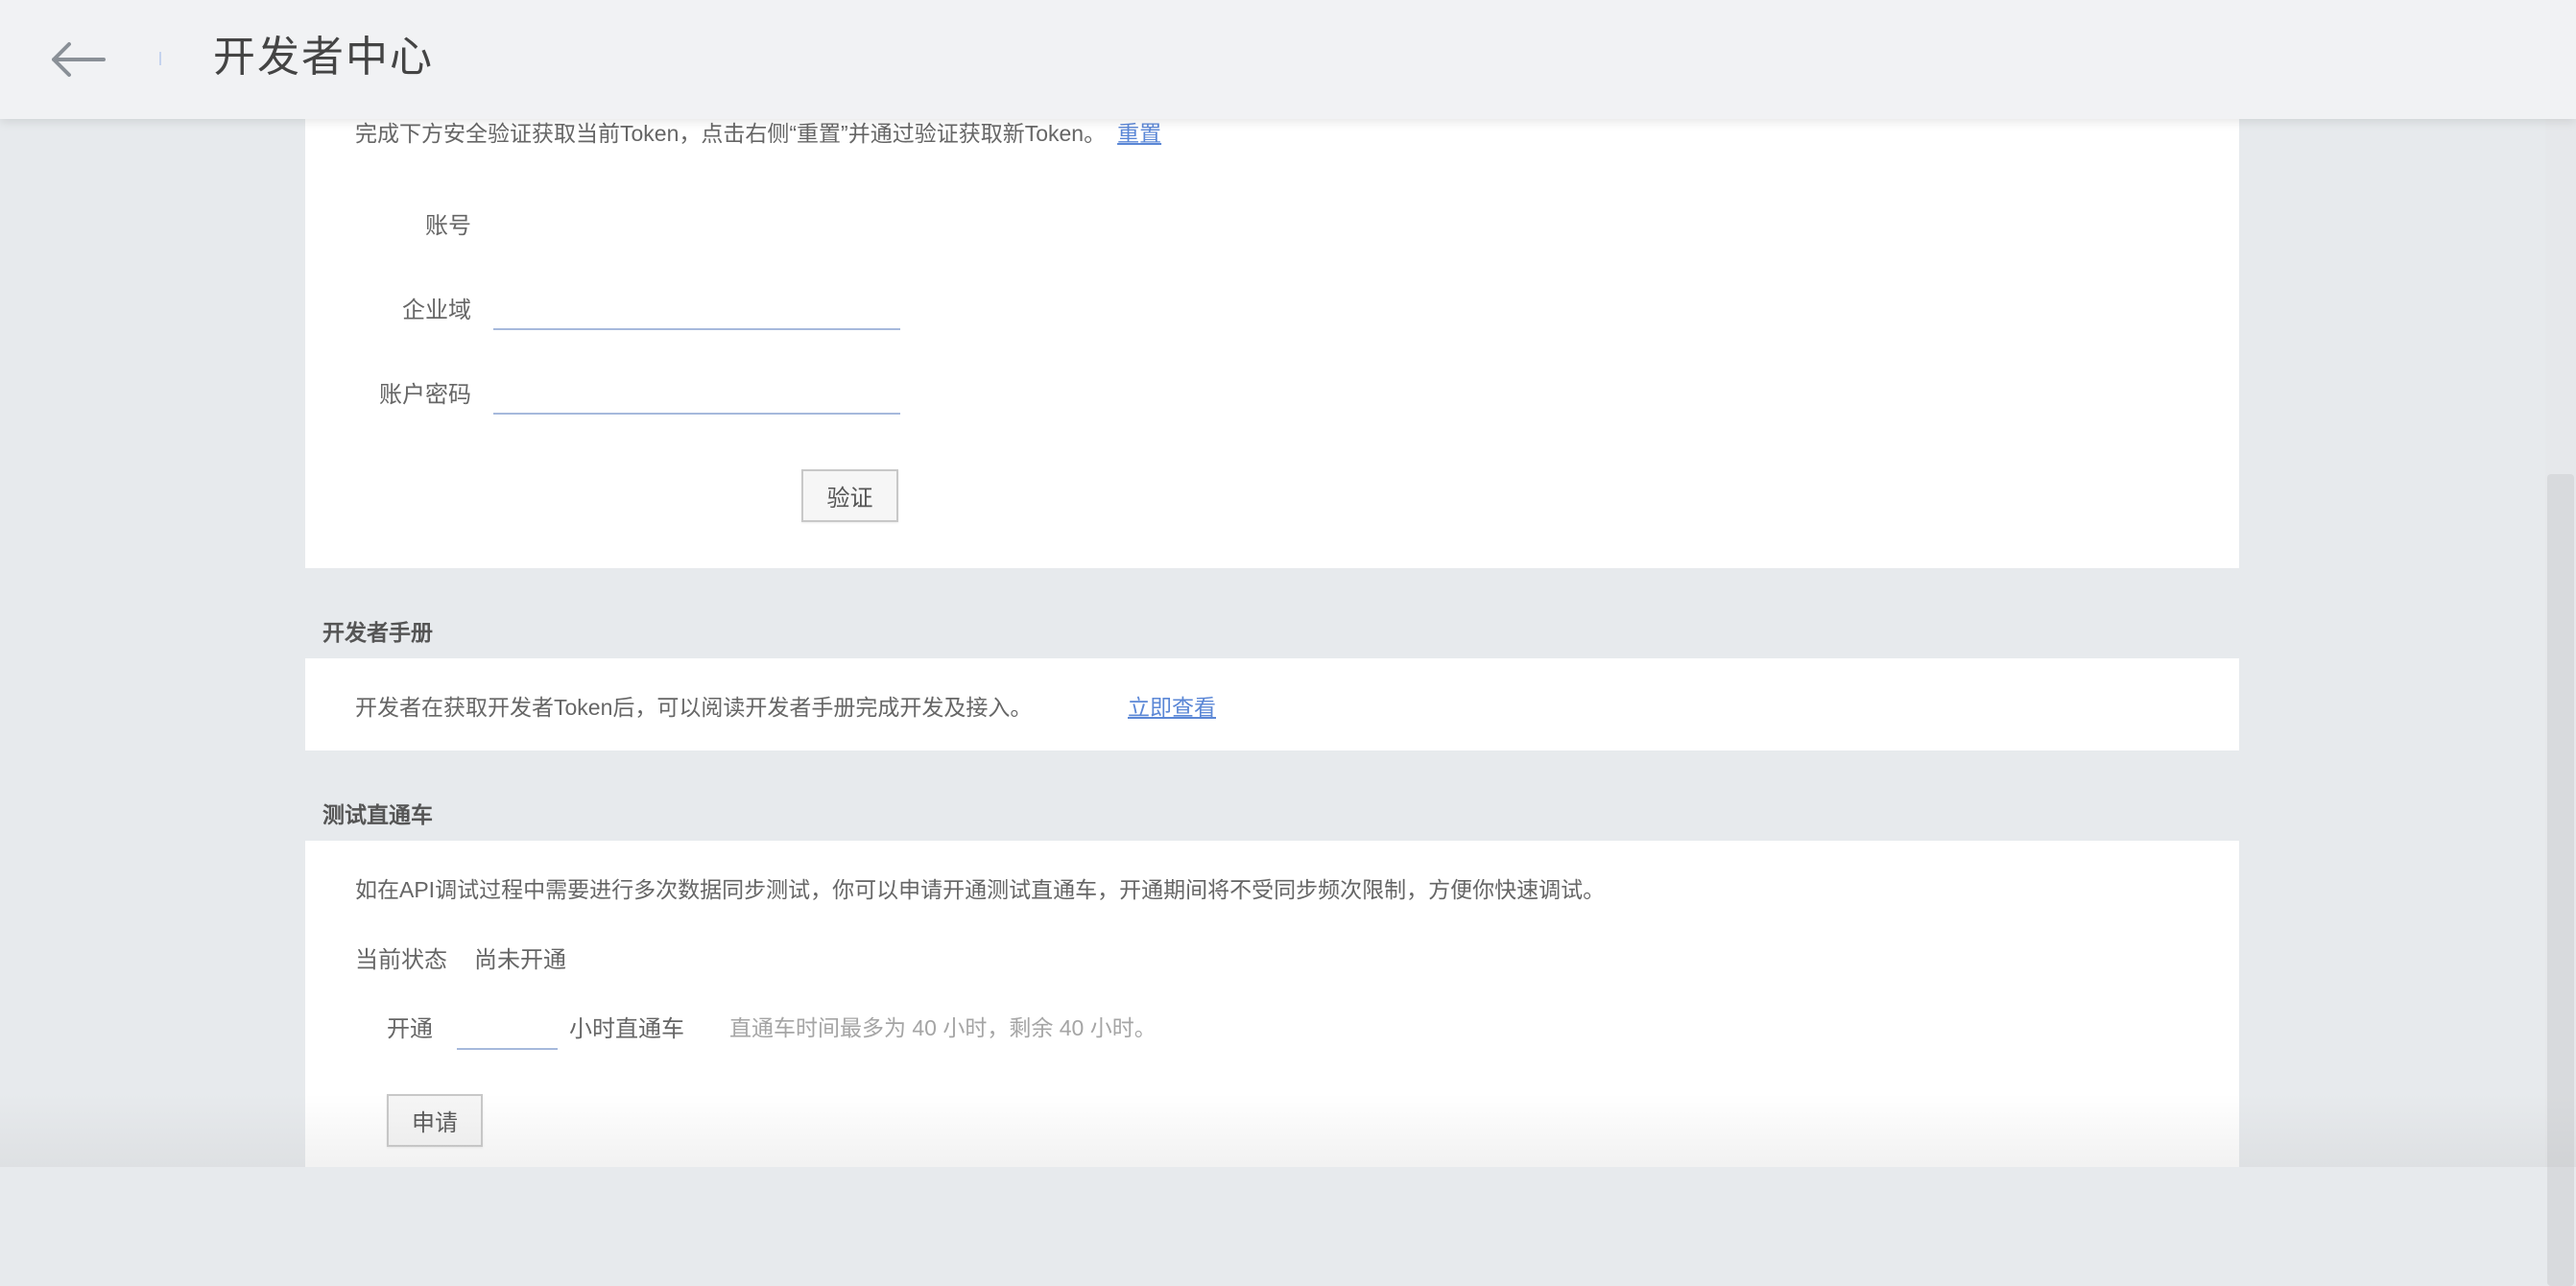  I want to click on hours-hint: 直通车时间最多为 40 小时，剩余 40 小时。, so click(943, 1027).